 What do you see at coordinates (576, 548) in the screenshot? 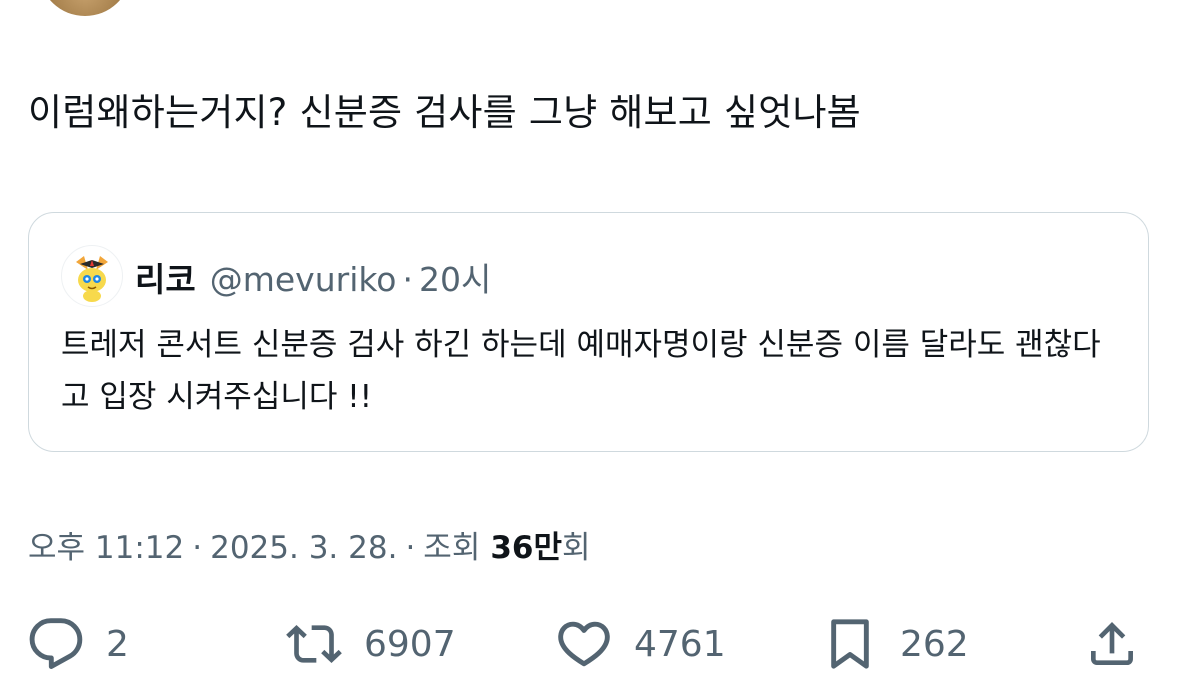
I see `views-suffix: 회` at bounding box center [576, 548].